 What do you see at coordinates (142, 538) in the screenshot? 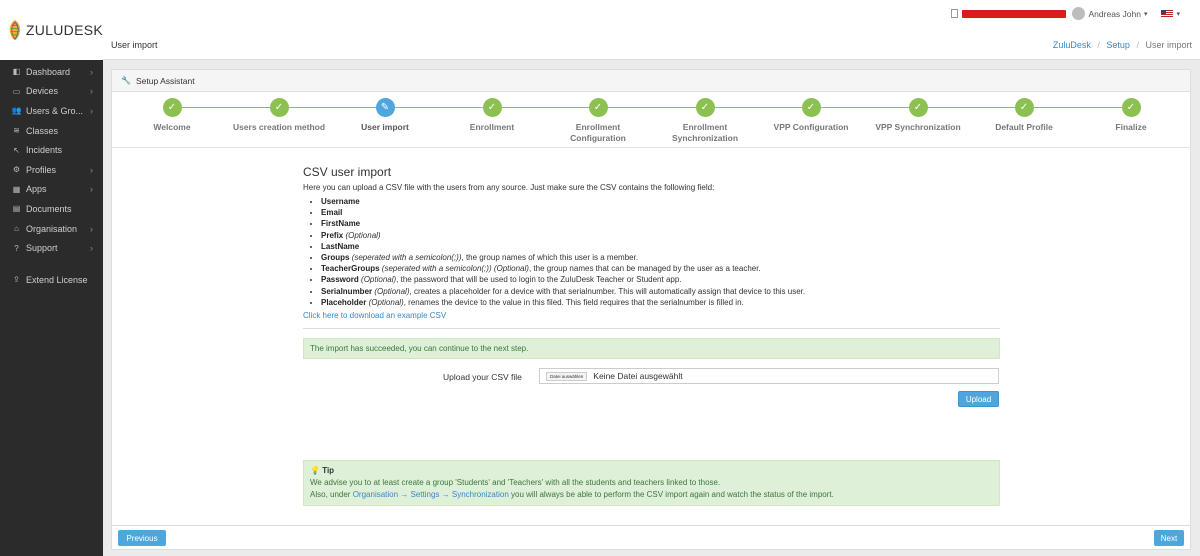
I see `previous-button: Previous` at bounding box center [142, 538].